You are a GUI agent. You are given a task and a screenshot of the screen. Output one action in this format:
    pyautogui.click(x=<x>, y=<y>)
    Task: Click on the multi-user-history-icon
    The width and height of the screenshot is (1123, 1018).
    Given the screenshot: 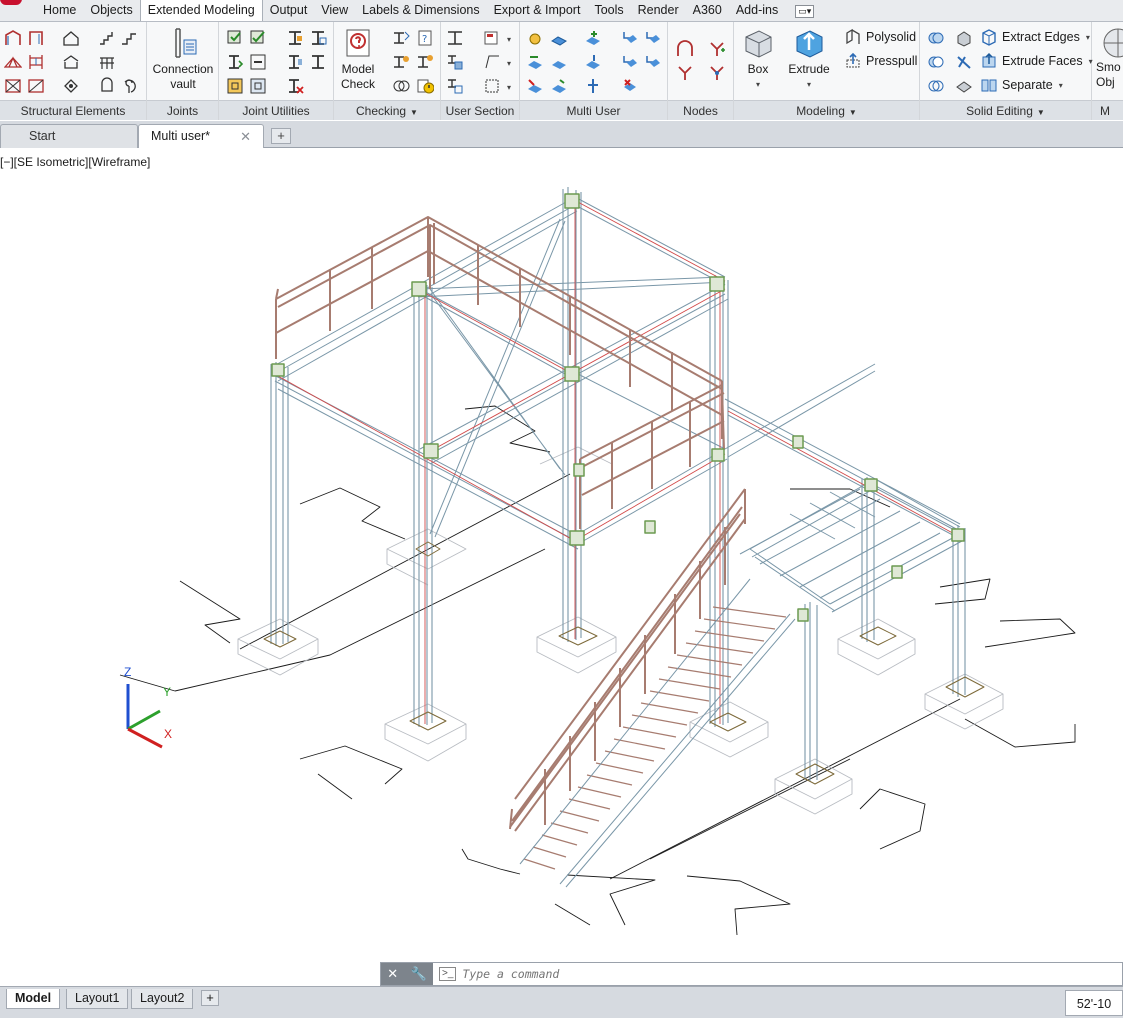 What is the action you would take?
    pyautogui.click(x=559, y=86)
    